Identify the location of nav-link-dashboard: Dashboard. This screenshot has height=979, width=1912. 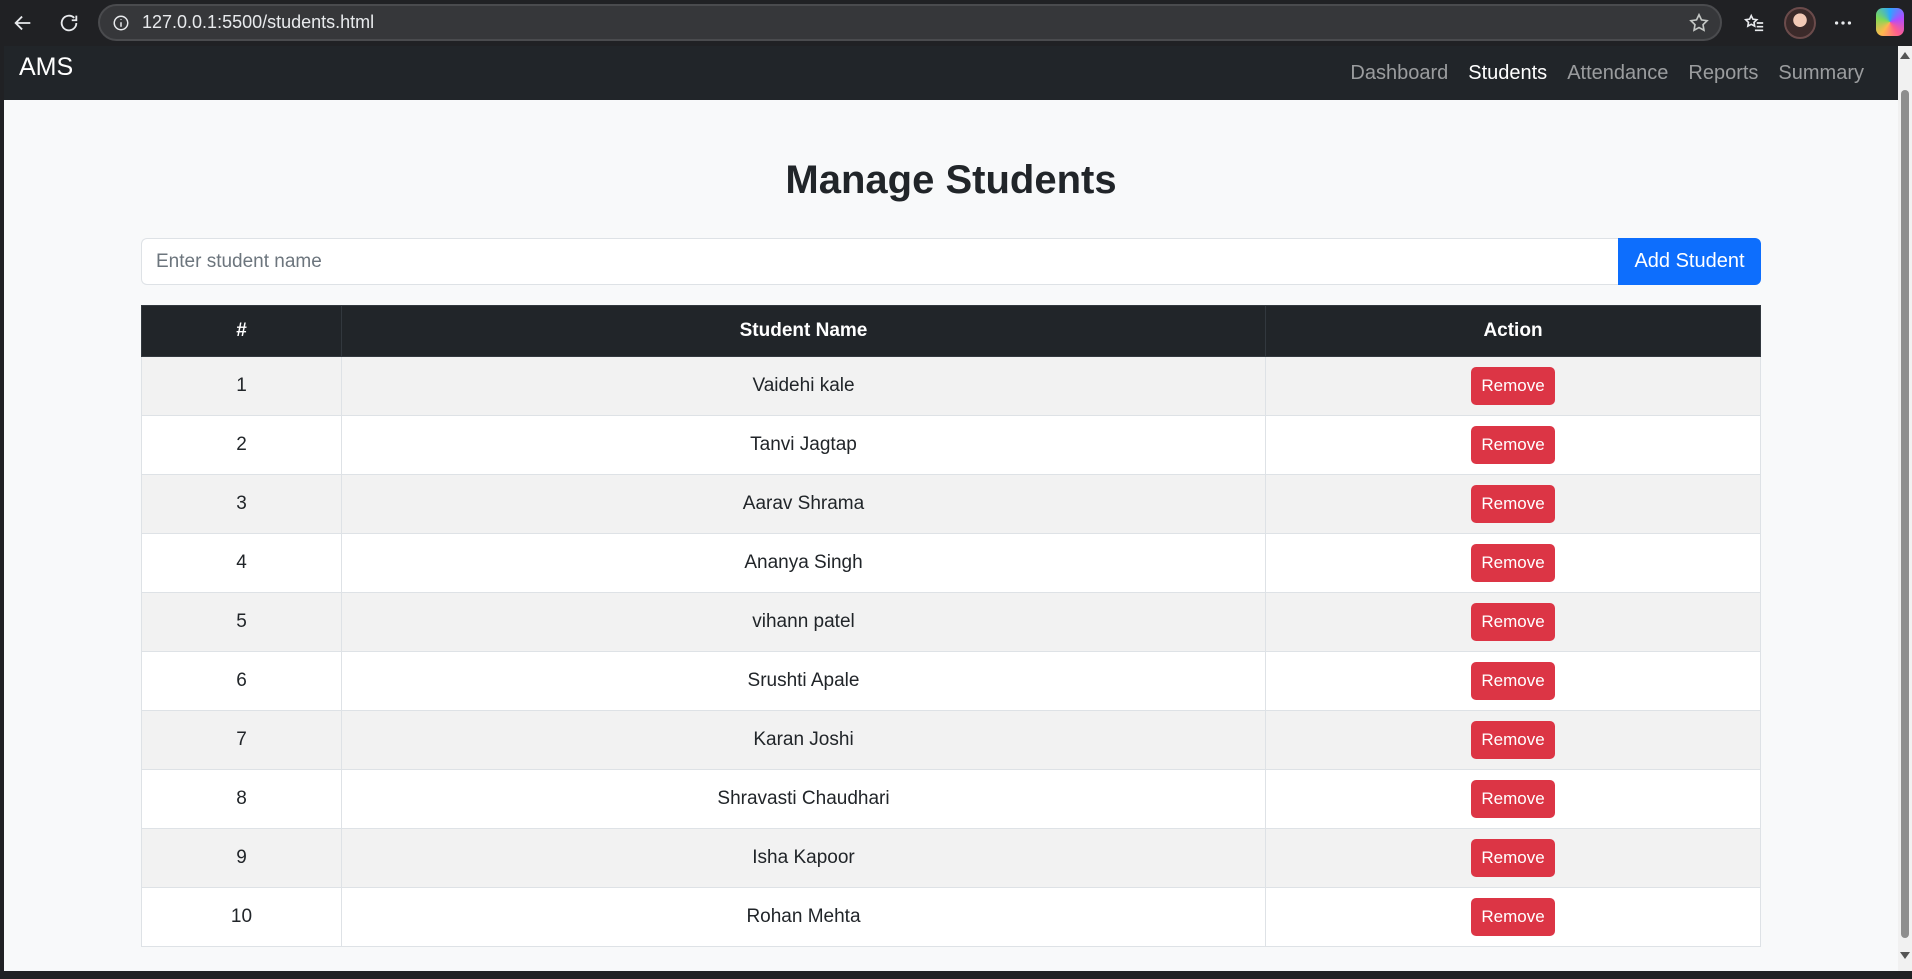
(1399, 73).